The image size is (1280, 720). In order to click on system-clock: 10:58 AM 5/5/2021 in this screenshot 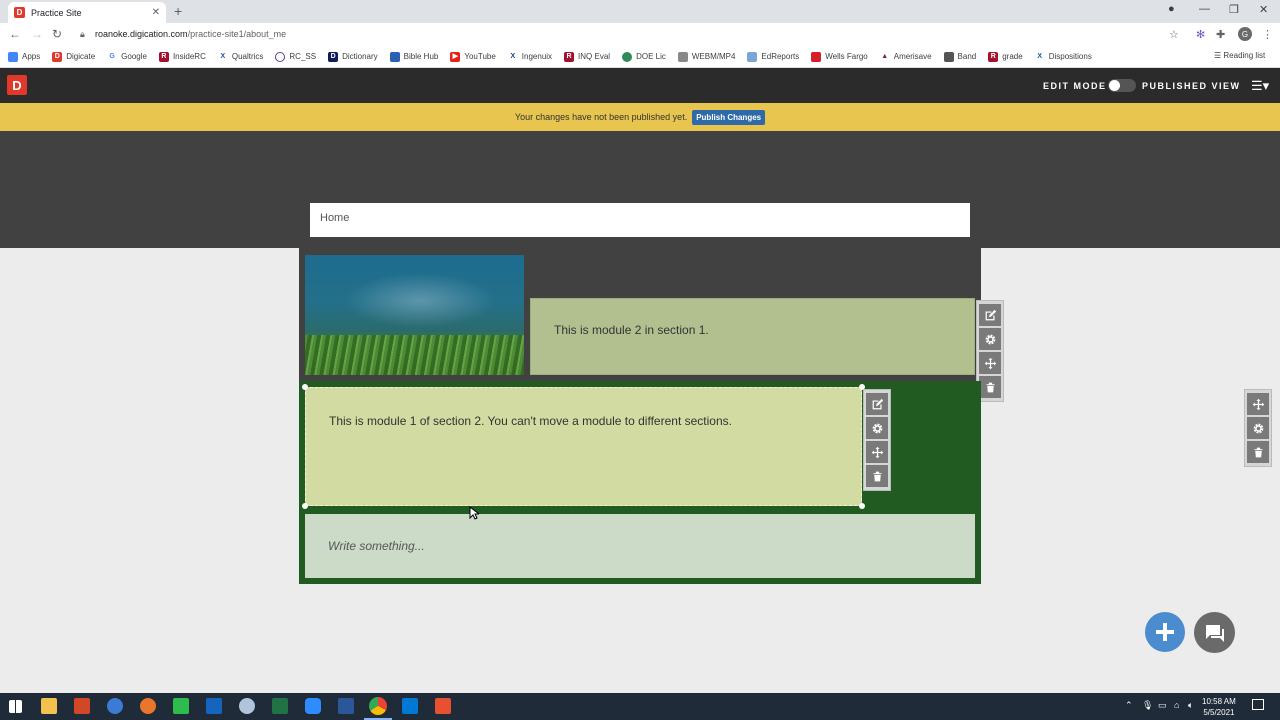, I will do `click(1219, 707)`.